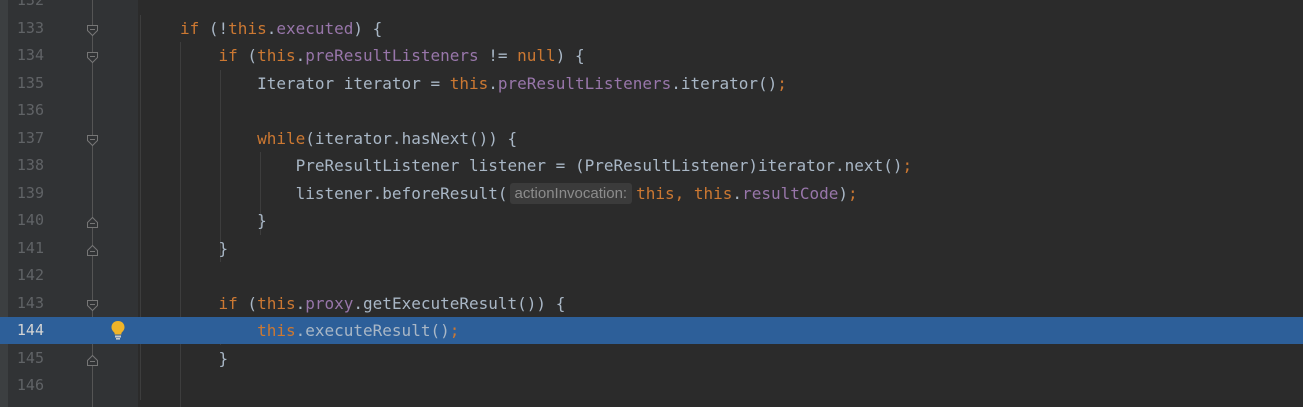  I want to click on code-line: 141 }, so click(651, 248).